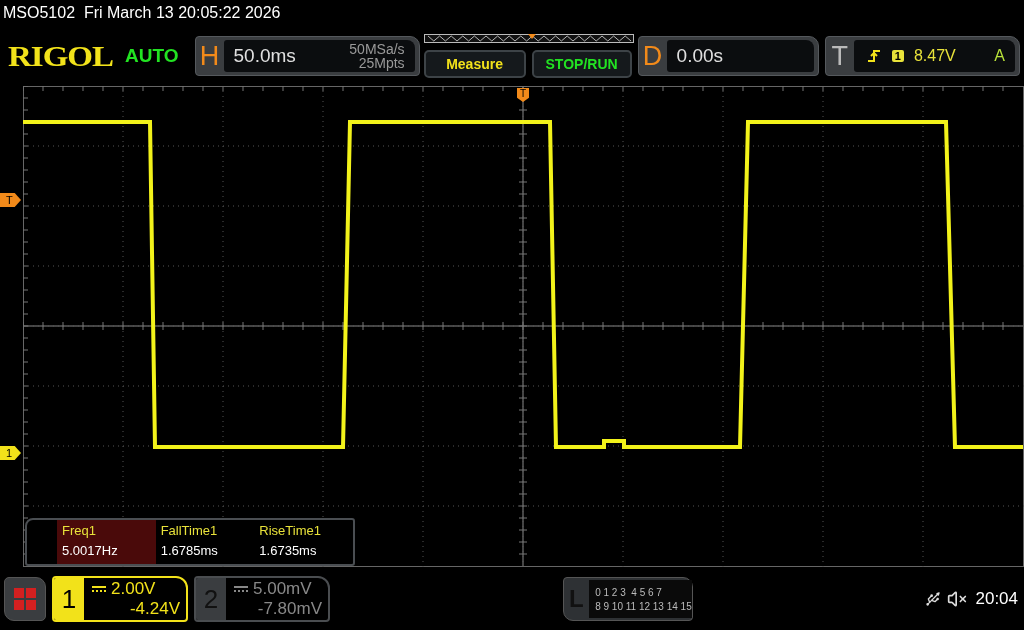  Describe the element at coordinates (209, 56) in the screenshot. I see `horizontal-label: H` at that location.